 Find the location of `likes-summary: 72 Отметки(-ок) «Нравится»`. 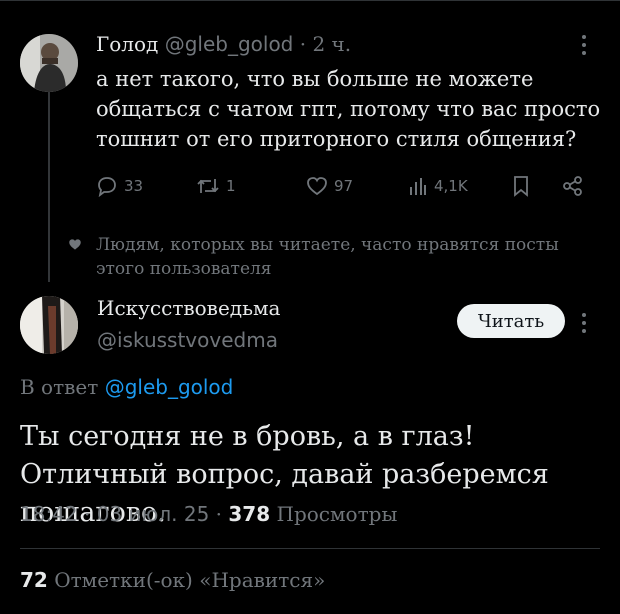

likes-summary: 72 Отметки(-ок) «Нравится» is located at coordinates (172, 580).